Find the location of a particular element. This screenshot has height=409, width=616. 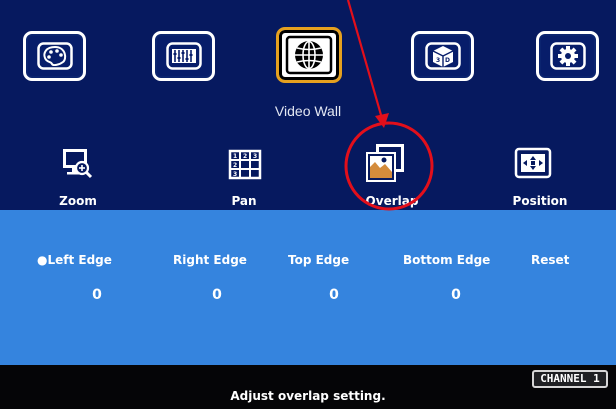

help-text: Adjust overlap setting. is located at coordinates (308, 396).